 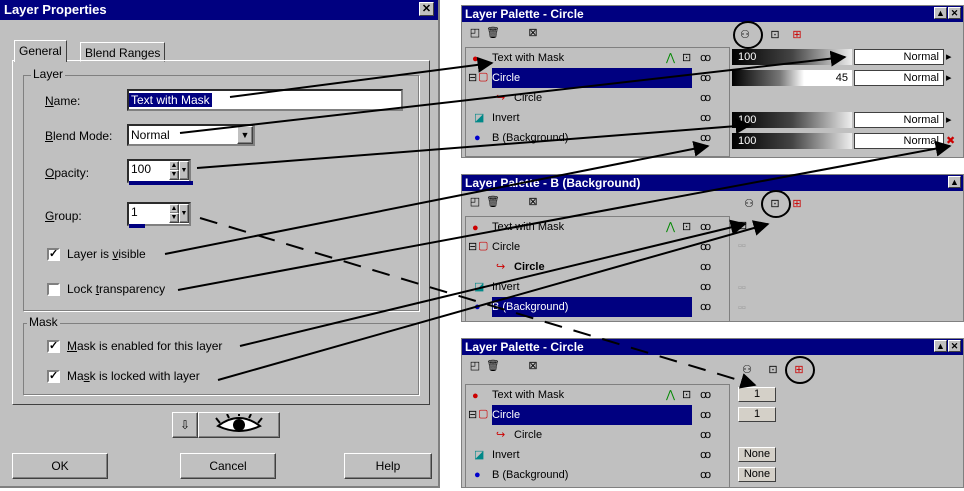 What do you see at coordinates (493, 283) in the screenshot?
I see `arrow-mask-enabled` at bounding box center [493, 283].